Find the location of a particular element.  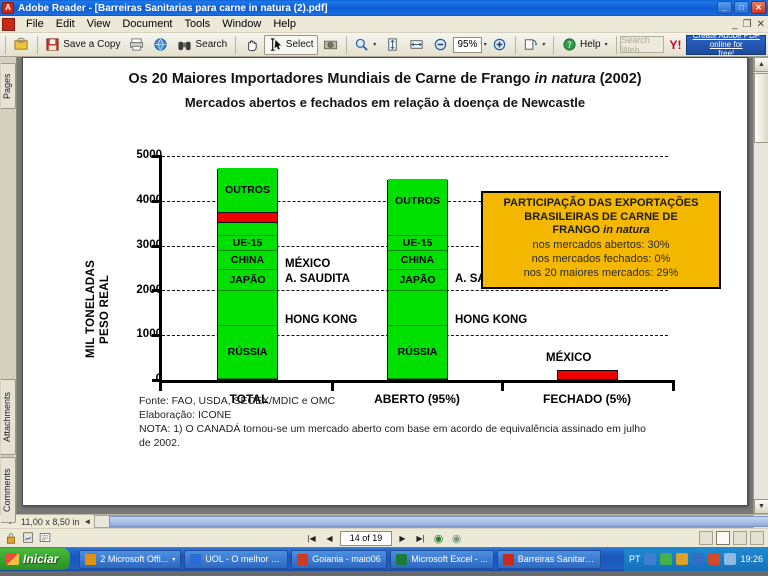

menu-item-help: Help is located at coordinates (284, 24).